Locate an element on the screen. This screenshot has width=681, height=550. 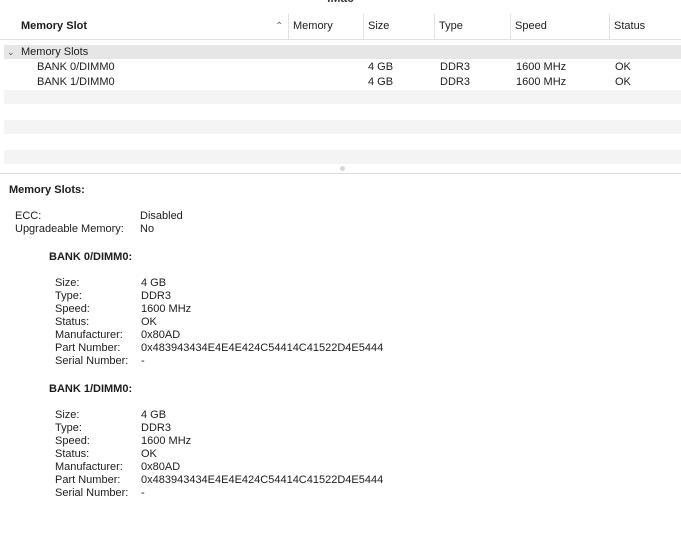
column-header-status: Status is located at coordinates (645, 26).